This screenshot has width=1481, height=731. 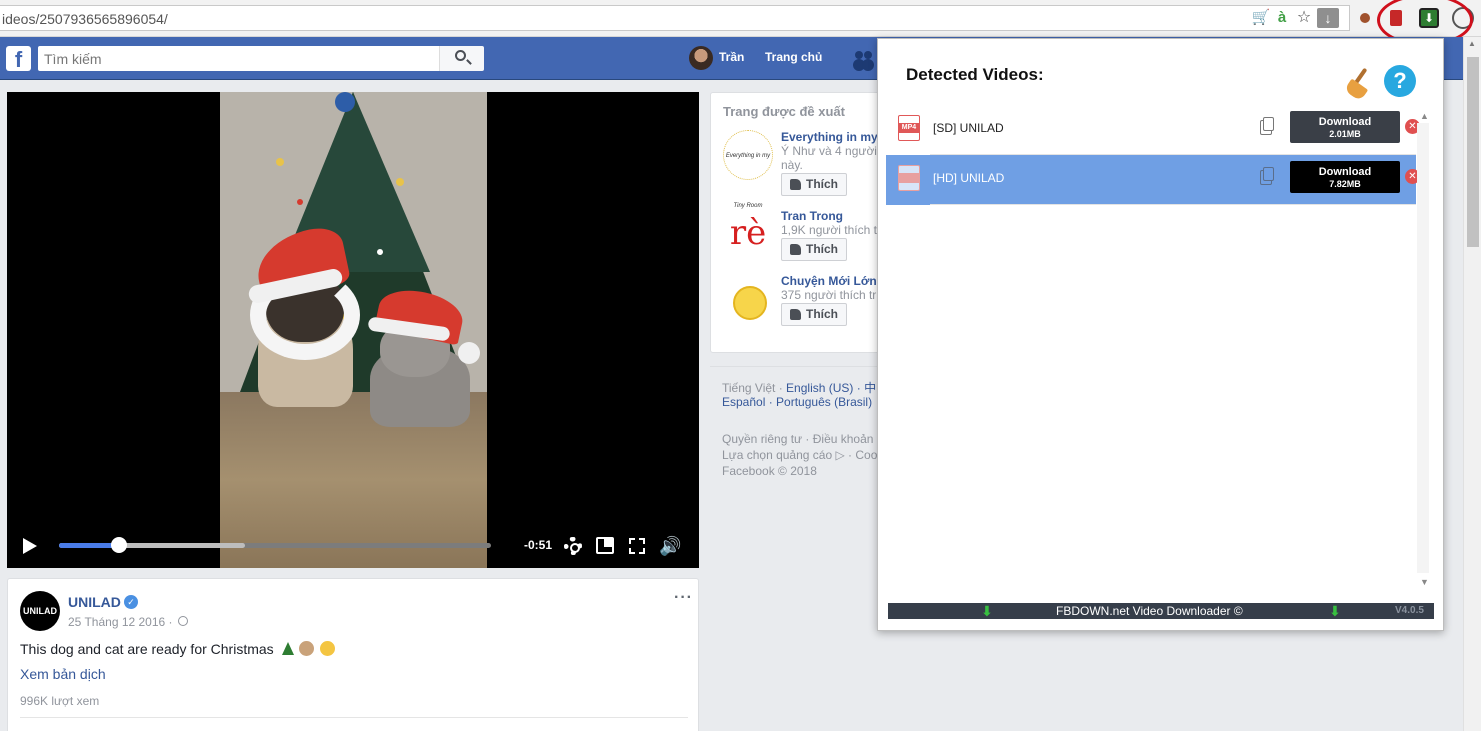 What do you see at coordinates (799, 455) in the screenshot?
I see `footer-ad-links: Lựa chọn quảng cáo ▷ · Coo` at bounding box center [799, 455].